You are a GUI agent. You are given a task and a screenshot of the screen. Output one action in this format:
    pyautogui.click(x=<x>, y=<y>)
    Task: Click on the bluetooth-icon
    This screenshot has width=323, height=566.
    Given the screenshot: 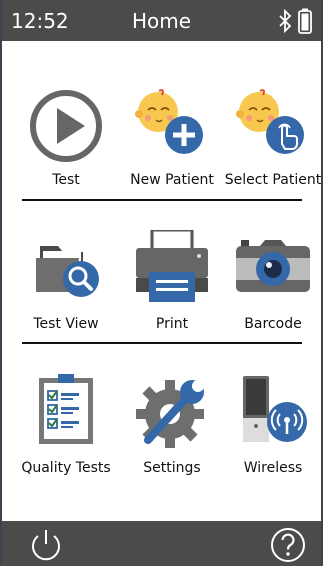 What is the action you would take?
    pyautogui.click(x=285, y=21)
    